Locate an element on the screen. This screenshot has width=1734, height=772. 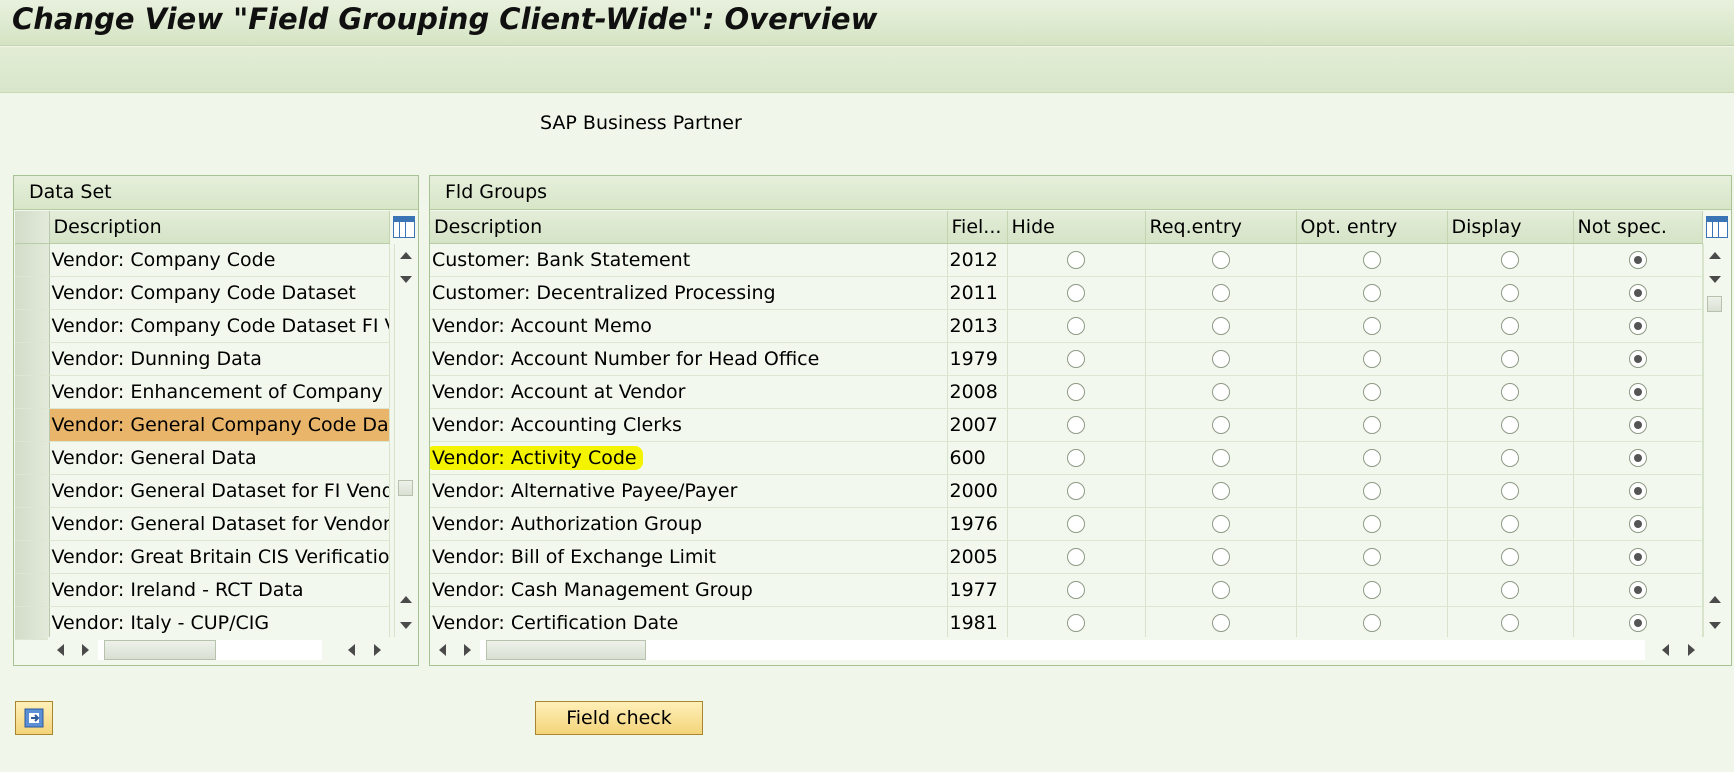
data-set-horizontal-scrollbar is located at coordinates (223, 650).